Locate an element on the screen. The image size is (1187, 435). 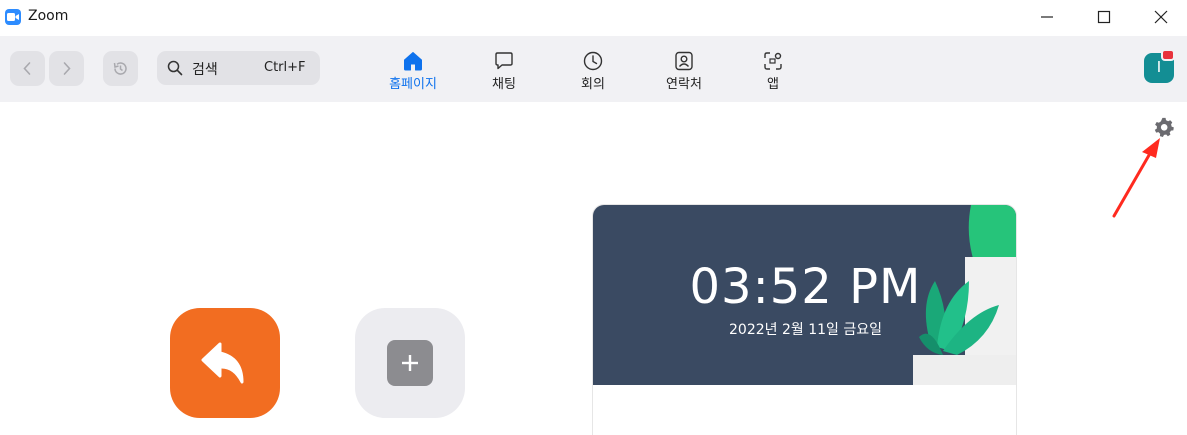
history-button is located at coordinates (120, 68).